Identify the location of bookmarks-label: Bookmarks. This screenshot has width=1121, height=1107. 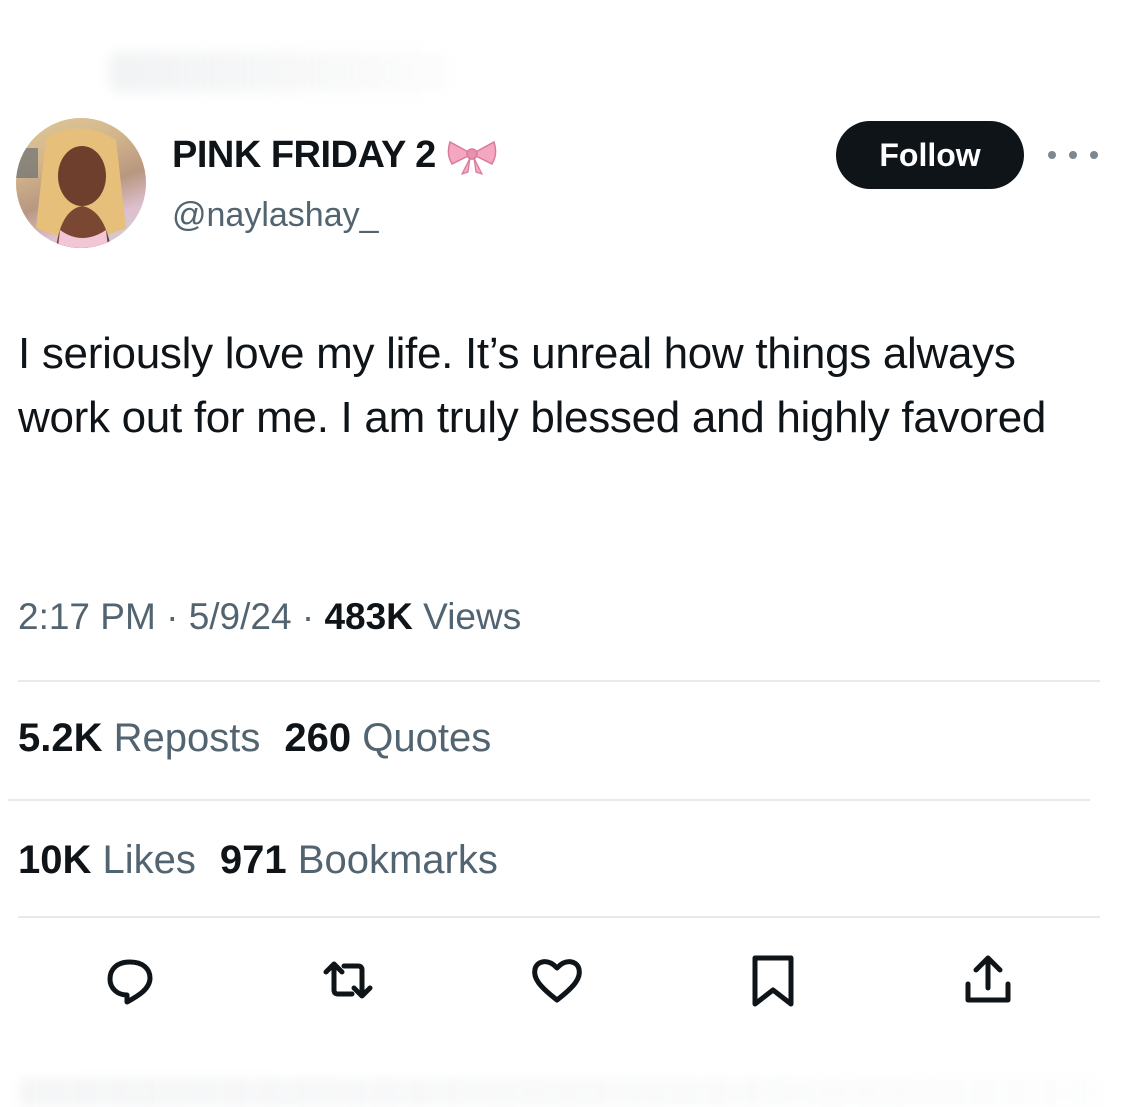
(397, 860).